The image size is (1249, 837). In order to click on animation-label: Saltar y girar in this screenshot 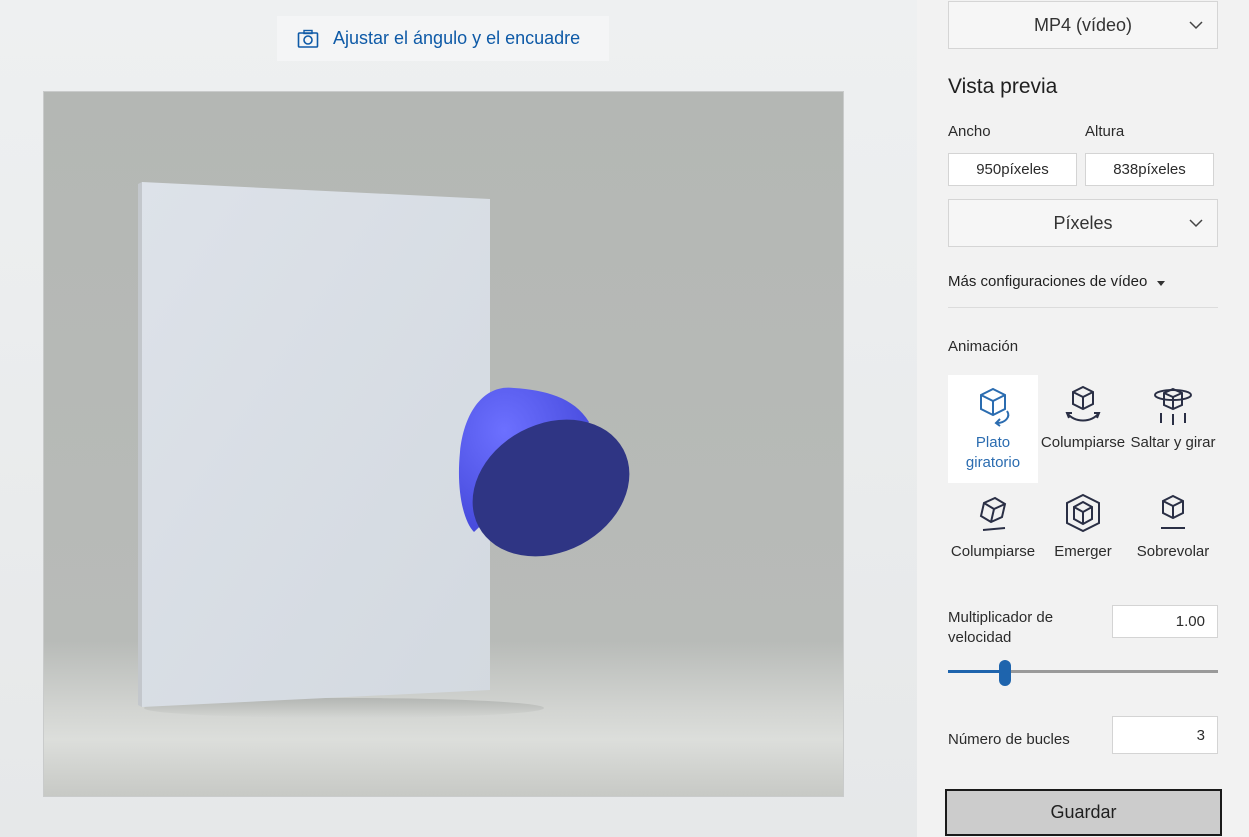, I will do `click(1173, 442)`.